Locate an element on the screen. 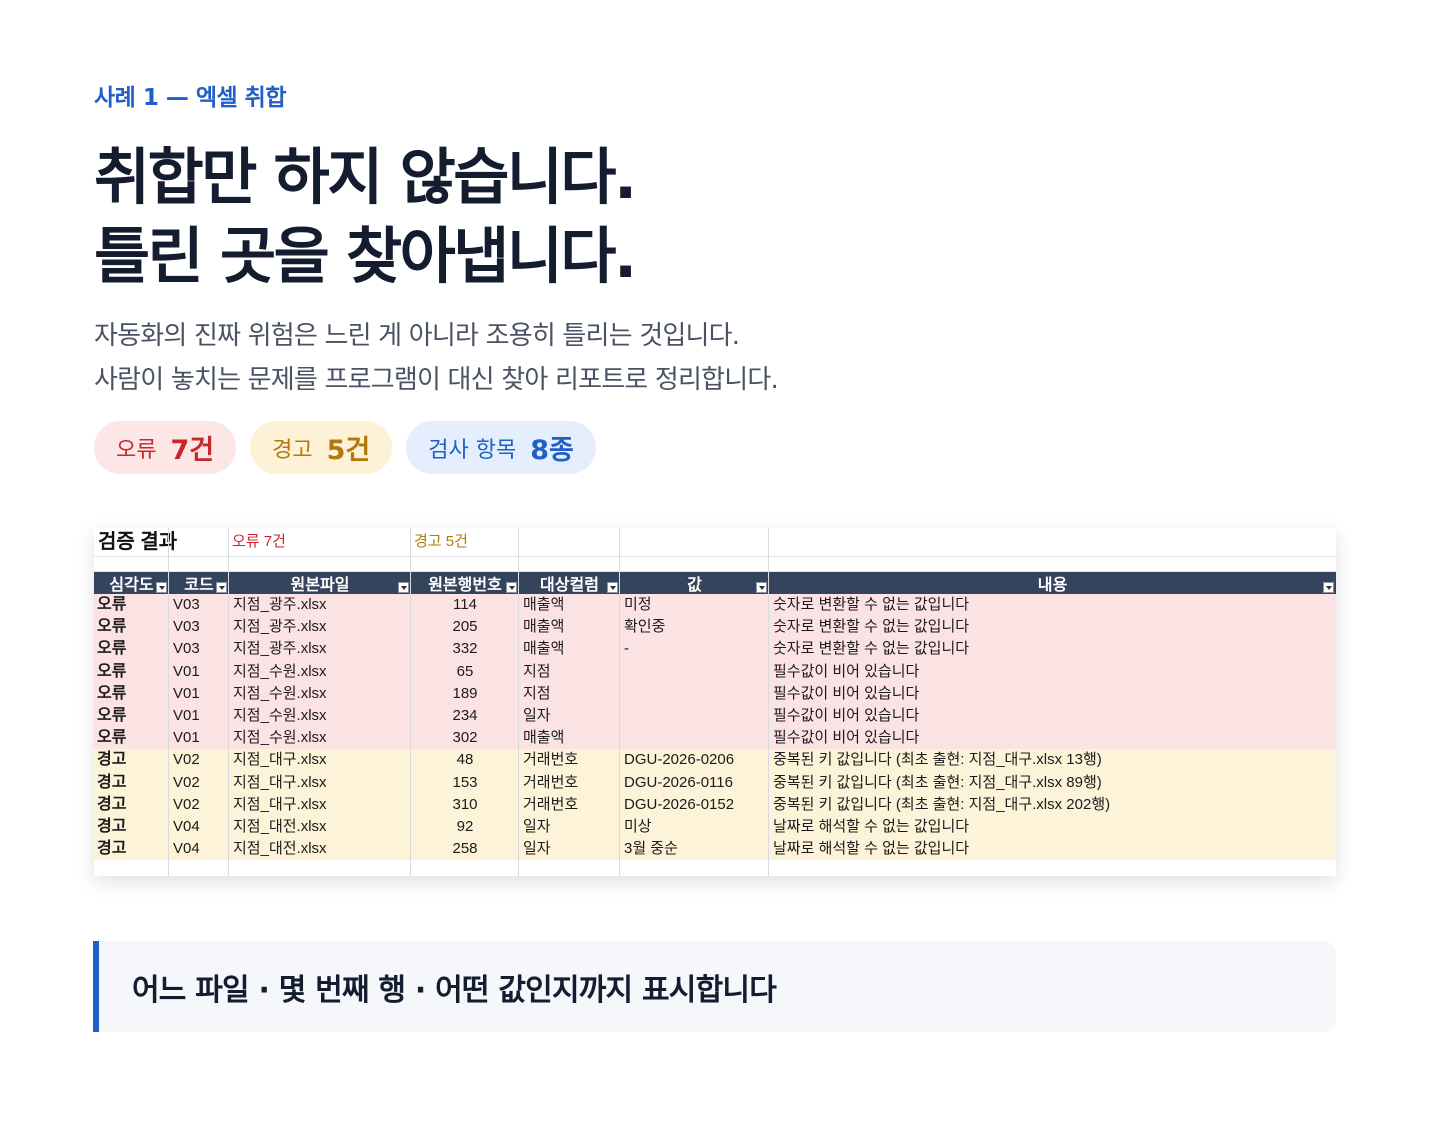 The width and height of the screenshot is (1430, 1130). column-header: 값 is located at coordinates (694, 583).